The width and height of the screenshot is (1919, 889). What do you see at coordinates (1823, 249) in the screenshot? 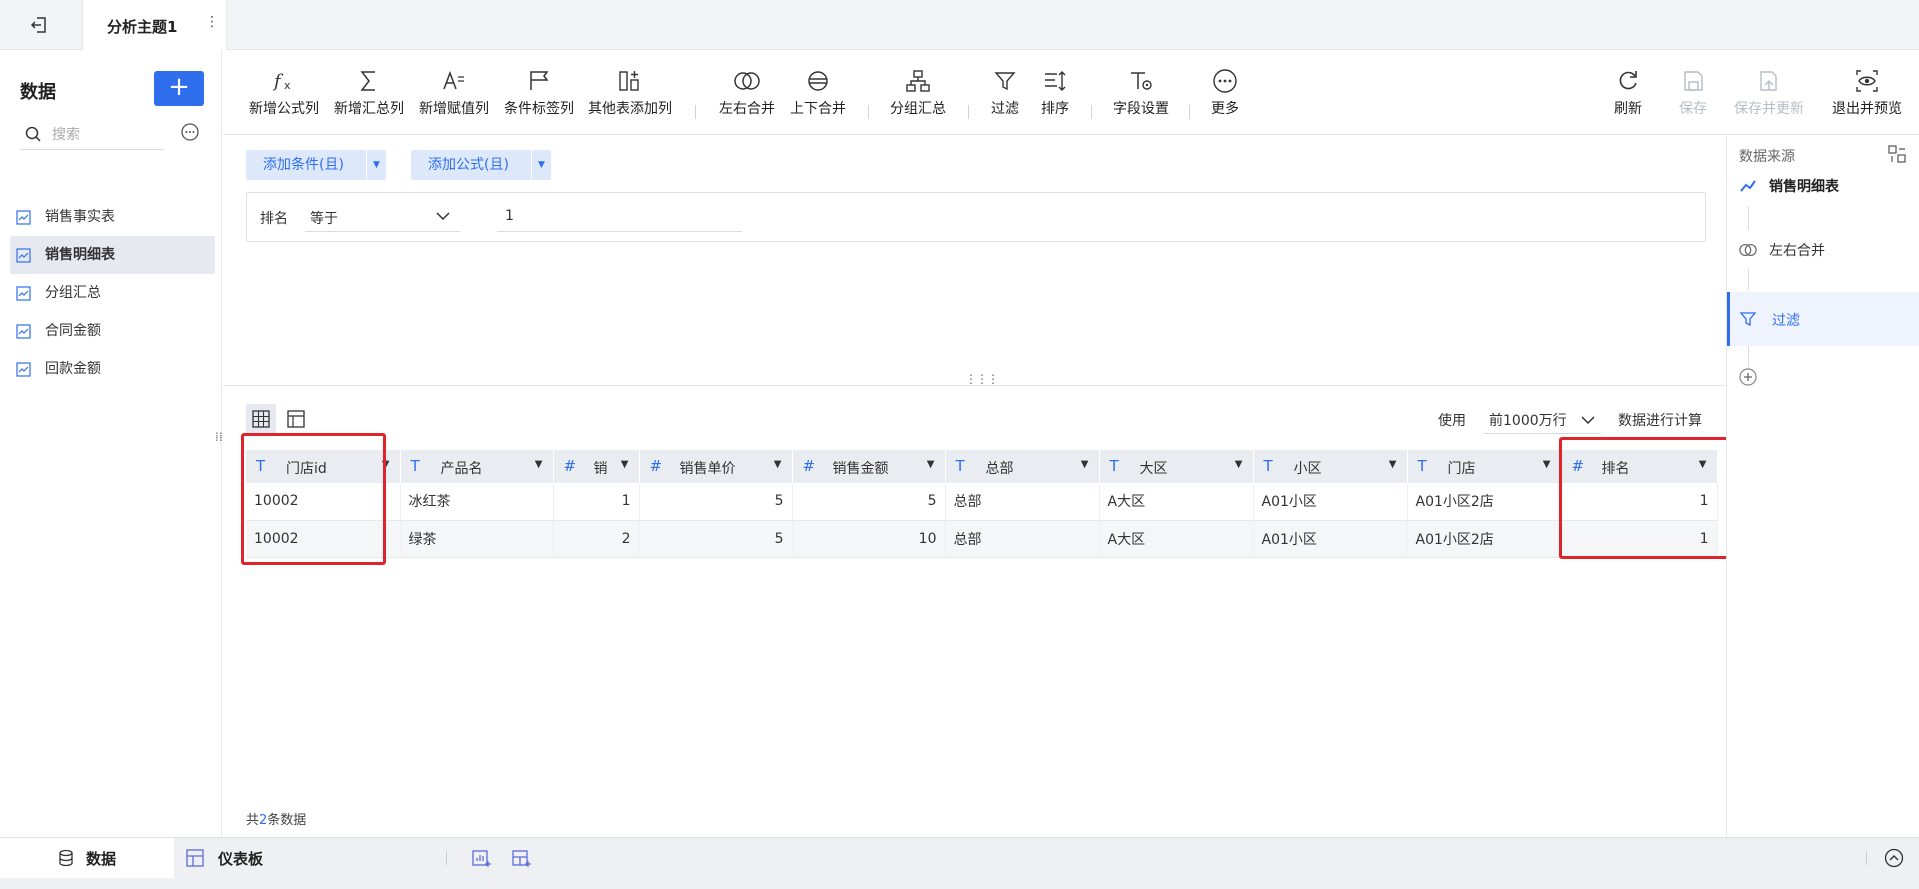
I see `step-left-right-merge: 左右合并` at bounding box center [1823, 249].